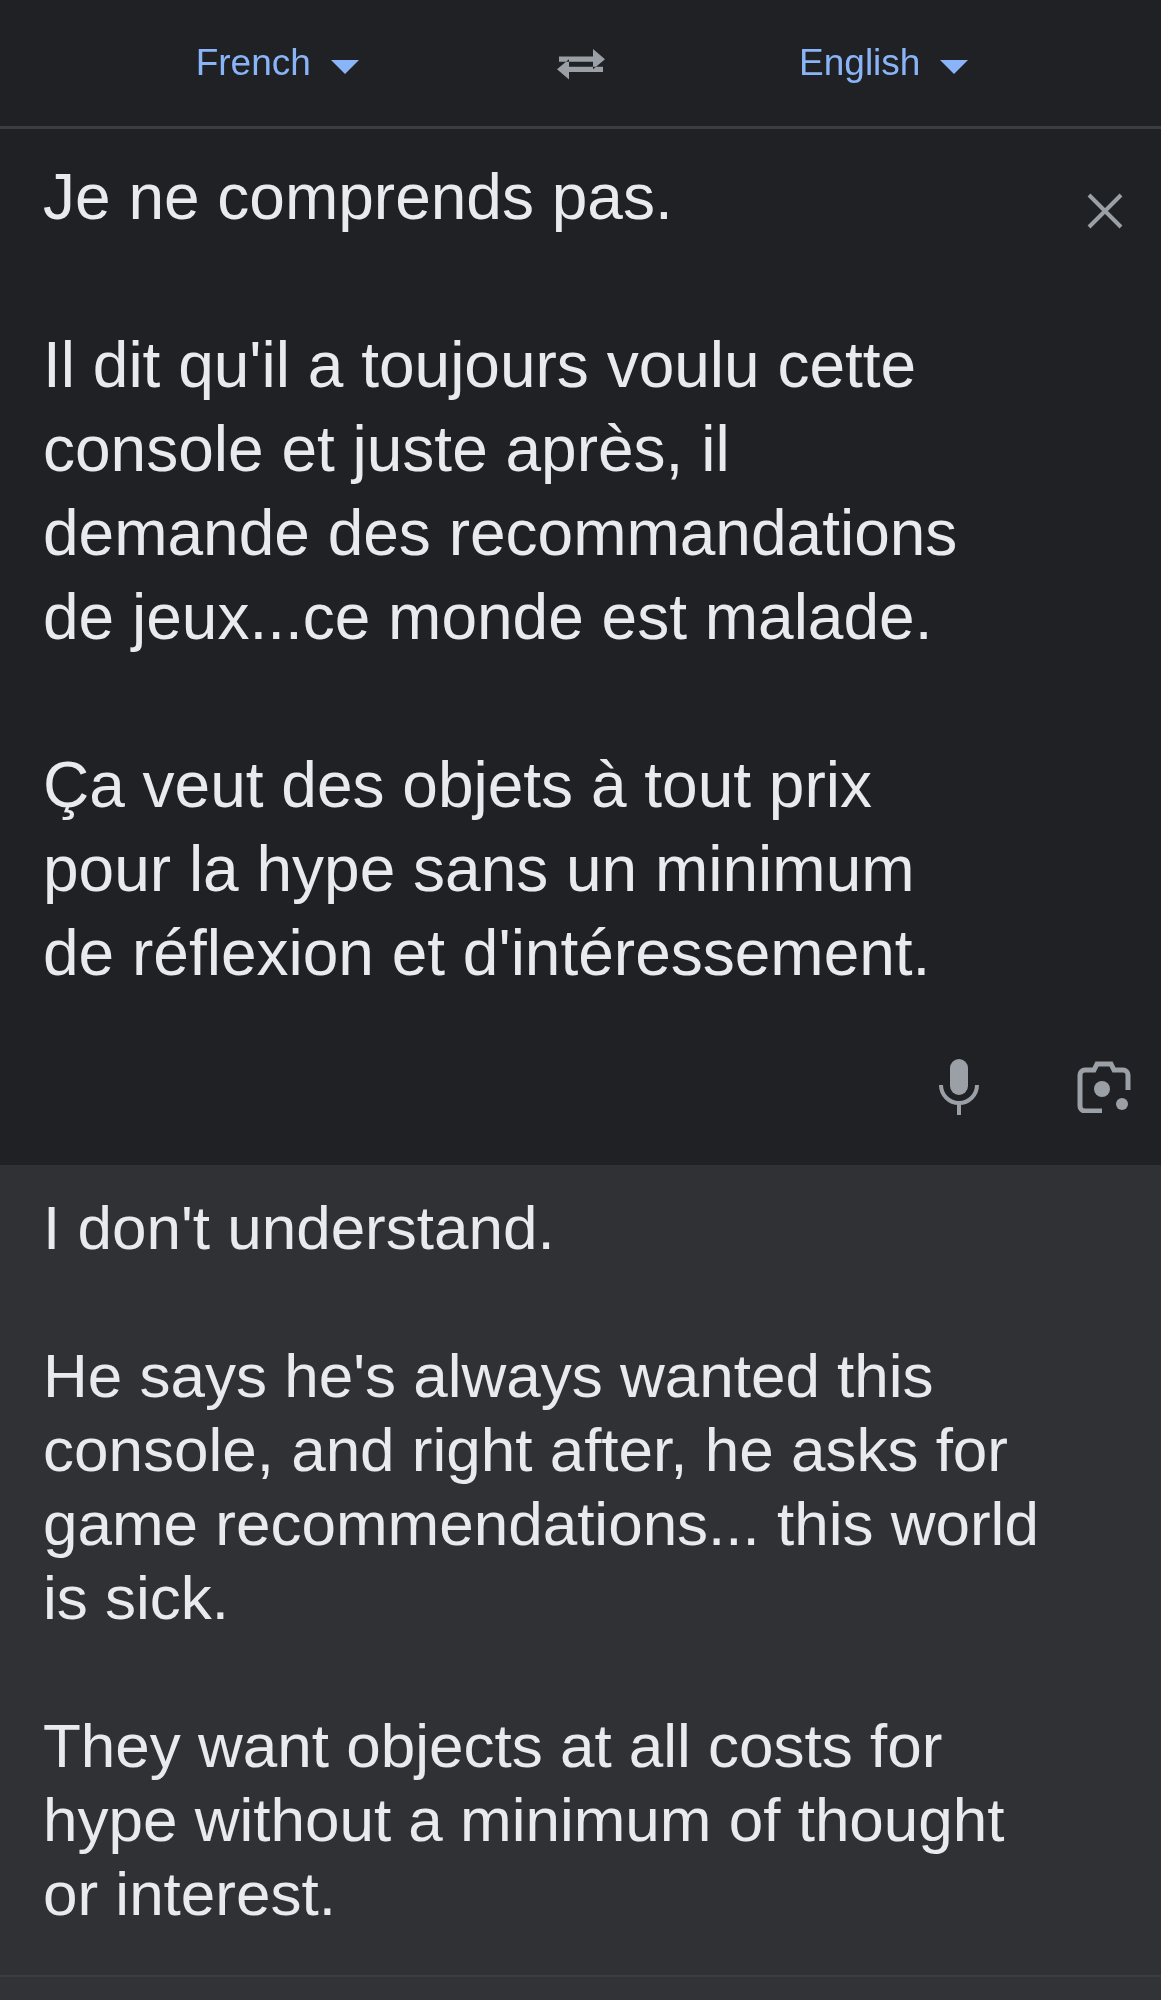 This screenshot has height=2000, width=1161. I want to click on close-icon, so click(1105, 211).